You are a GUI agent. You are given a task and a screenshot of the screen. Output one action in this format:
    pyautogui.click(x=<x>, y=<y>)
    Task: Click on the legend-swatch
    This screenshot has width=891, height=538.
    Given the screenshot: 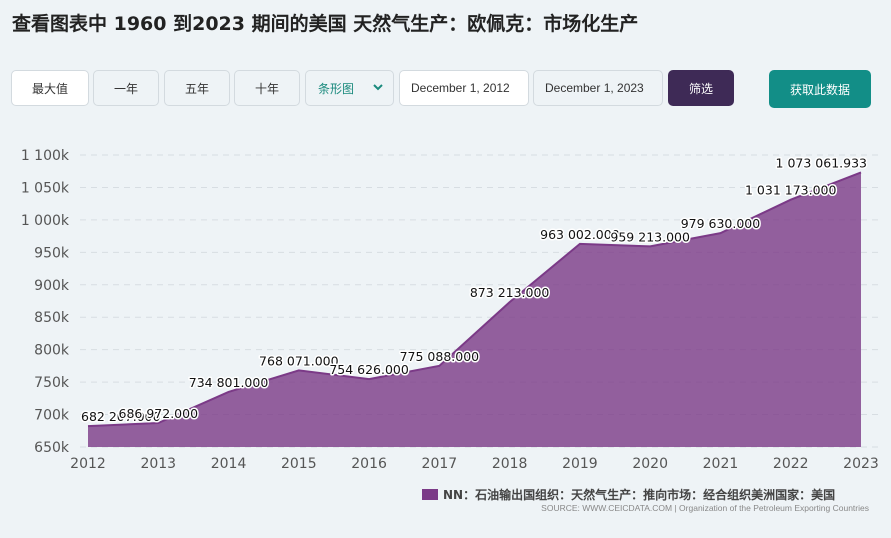 What is the action you would take?
    pyautogui.click(x=430, y=494)
    